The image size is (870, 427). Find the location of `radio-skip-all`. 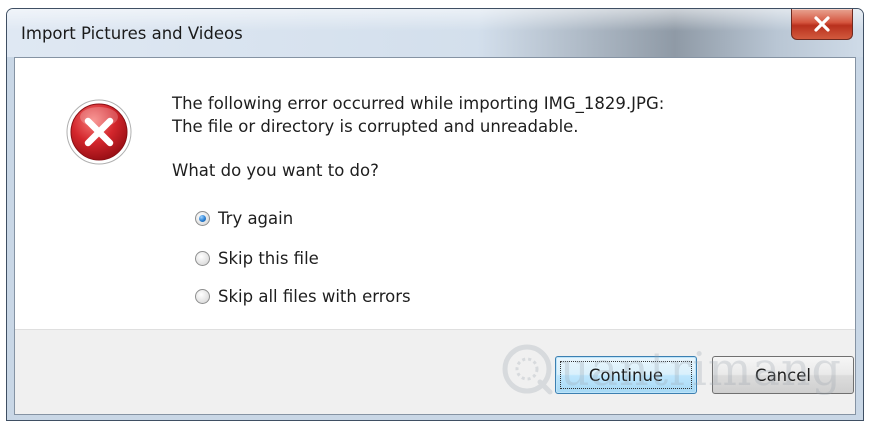

radio-skip-all is located at coordinates (202, 296).